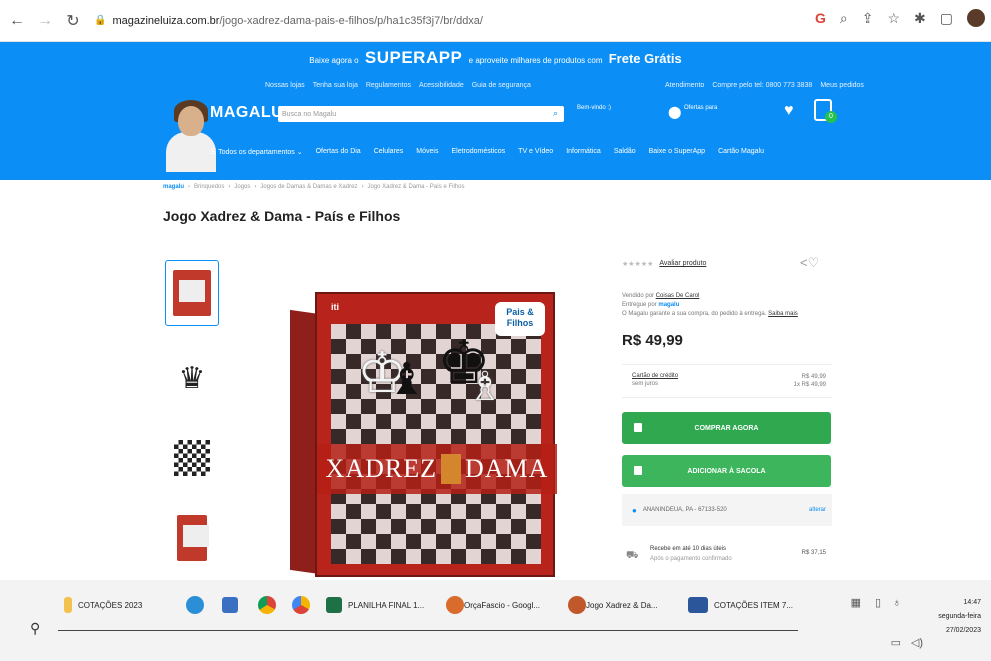 This screenshot has width=991, height=661. What do you see at coordinates (856, 603) in the screenshot?
I see `widgets-icon: ▦` at bounding box center [856, 603].